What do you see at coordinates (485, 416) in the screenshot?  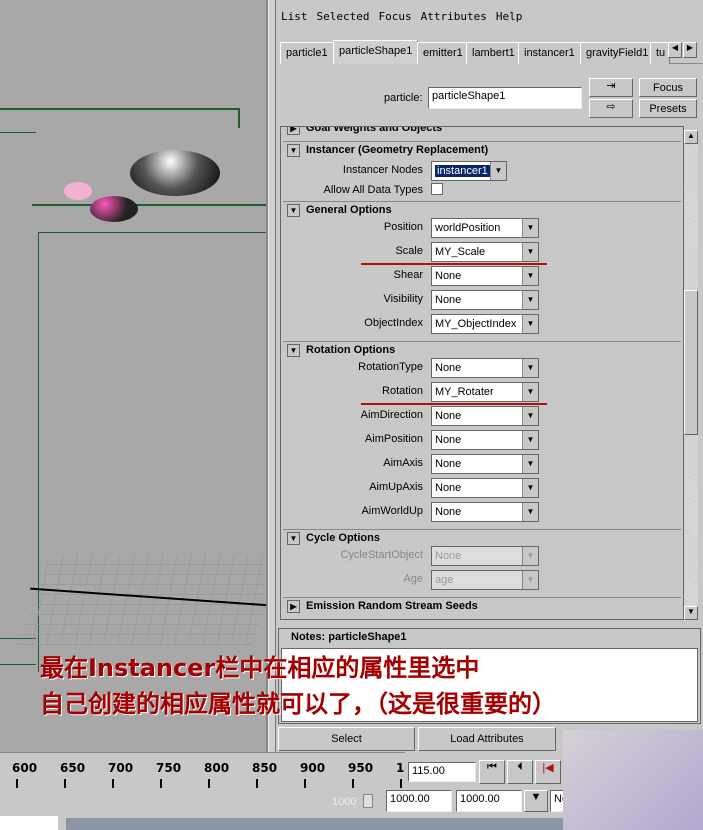 I see `aim-direction-dropdown: None ▼` at bounding box center [485, 416].